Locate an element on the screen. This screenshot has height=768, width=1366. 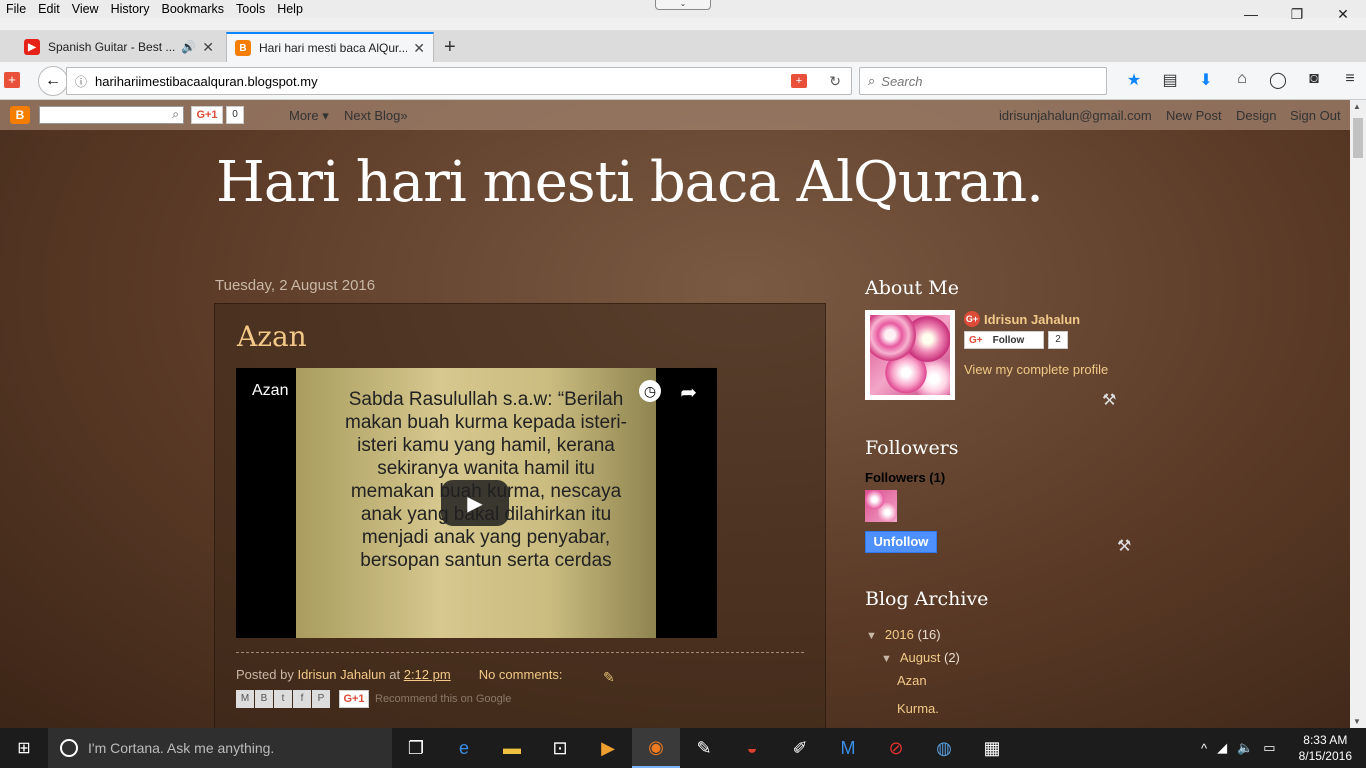
google-earth-icon: ◍ is located at coordinates (944, 748).